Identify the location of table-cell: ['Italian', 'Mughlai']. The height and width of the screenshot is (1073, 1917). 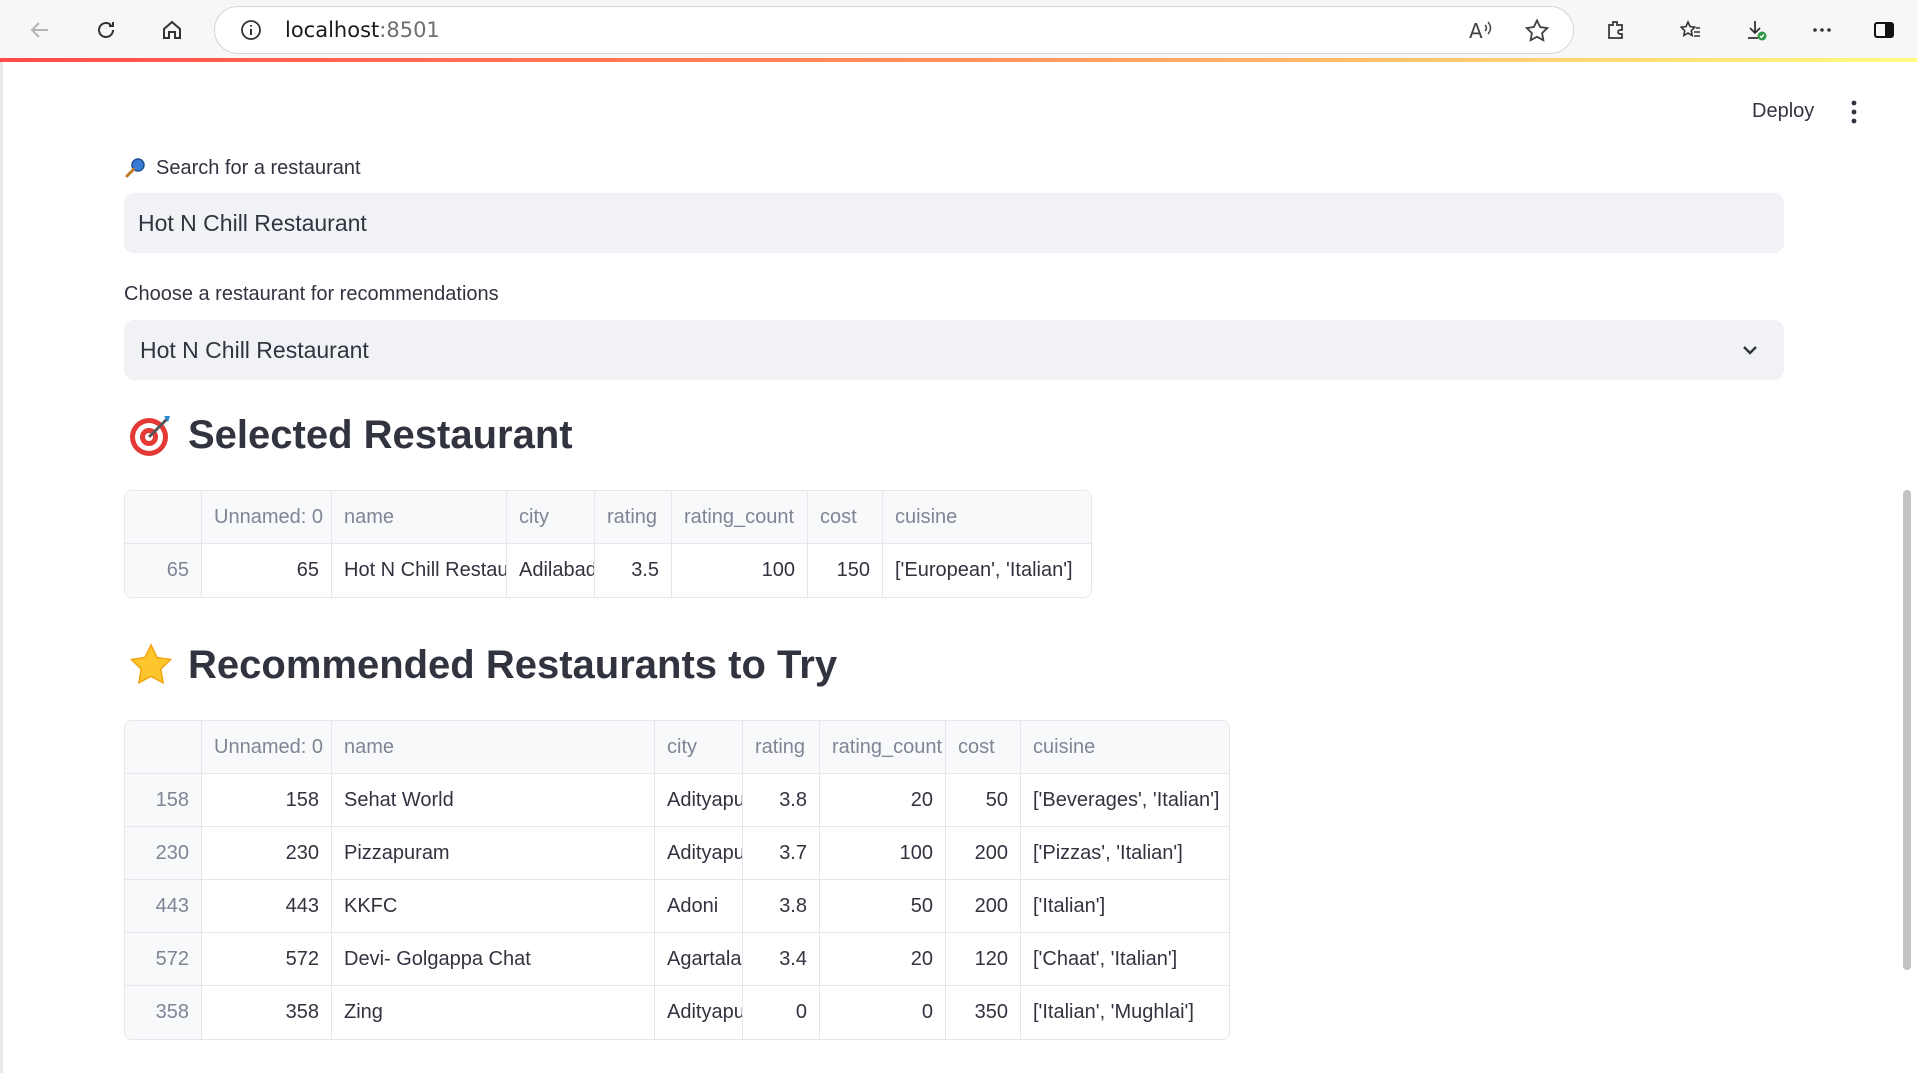
(1125, 1012).